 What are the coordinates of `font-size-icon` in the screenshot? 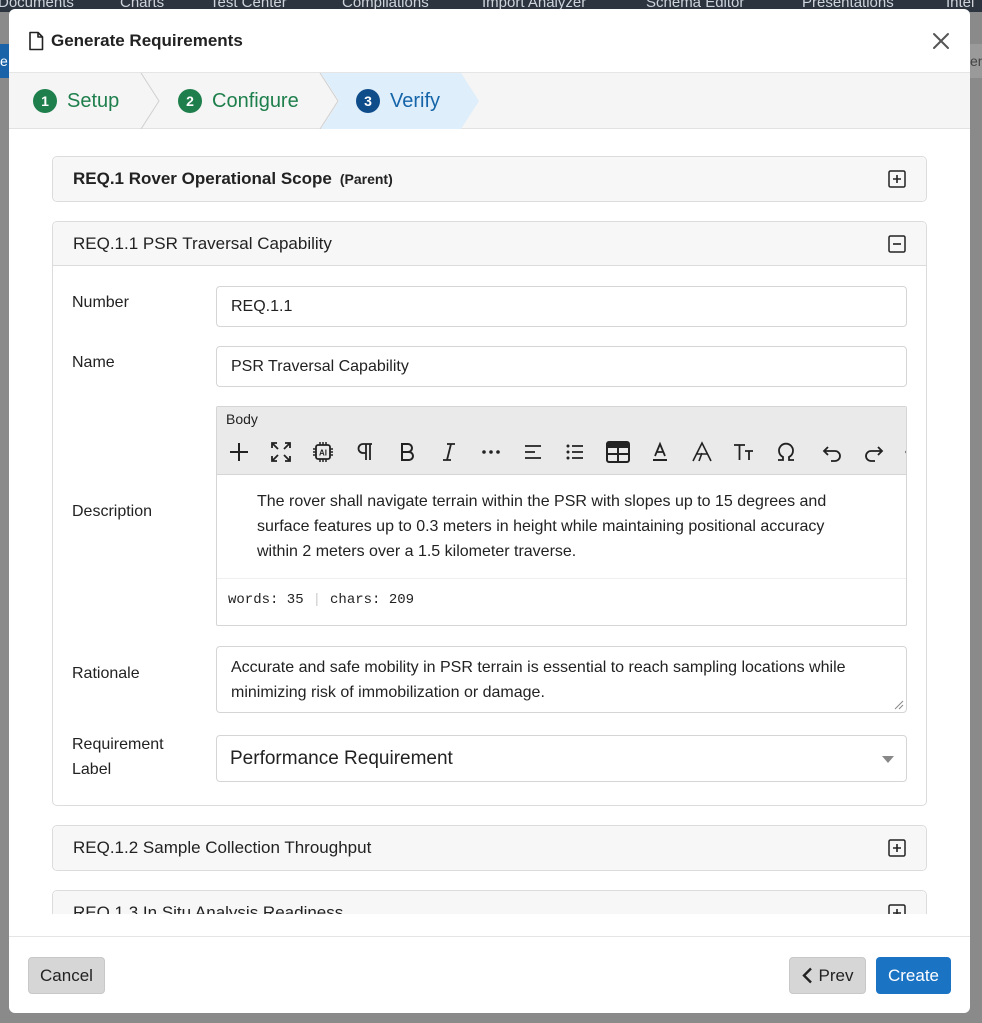 It's located at (744, 452).